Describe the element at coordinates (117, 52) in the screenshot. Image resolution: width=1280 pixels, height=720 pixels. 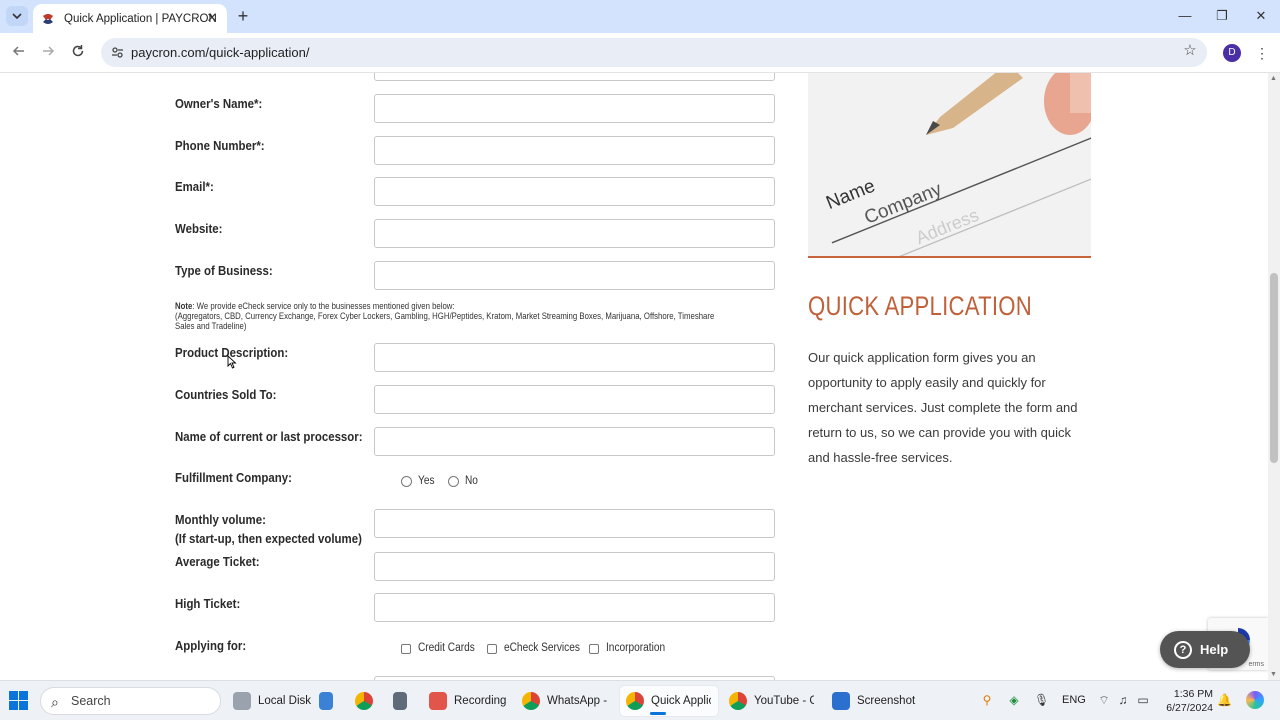
I see `site-info-icon` at that location.